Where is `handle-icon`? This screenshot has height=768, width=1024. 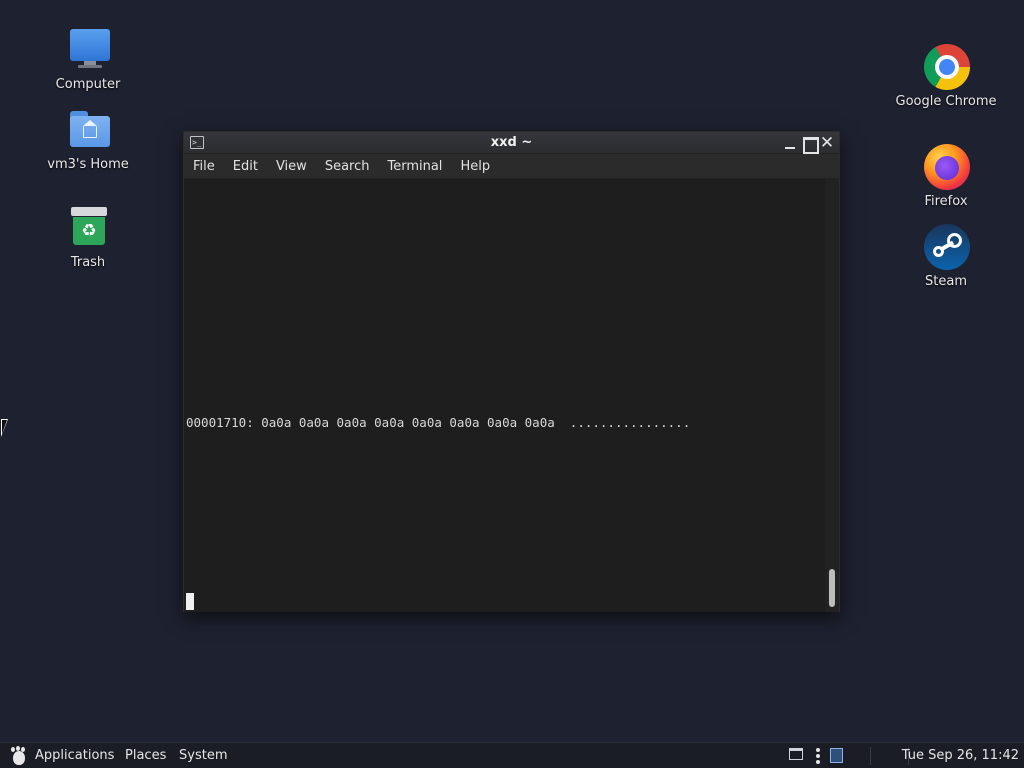
handle-icon is located at coordinates (818, 756).